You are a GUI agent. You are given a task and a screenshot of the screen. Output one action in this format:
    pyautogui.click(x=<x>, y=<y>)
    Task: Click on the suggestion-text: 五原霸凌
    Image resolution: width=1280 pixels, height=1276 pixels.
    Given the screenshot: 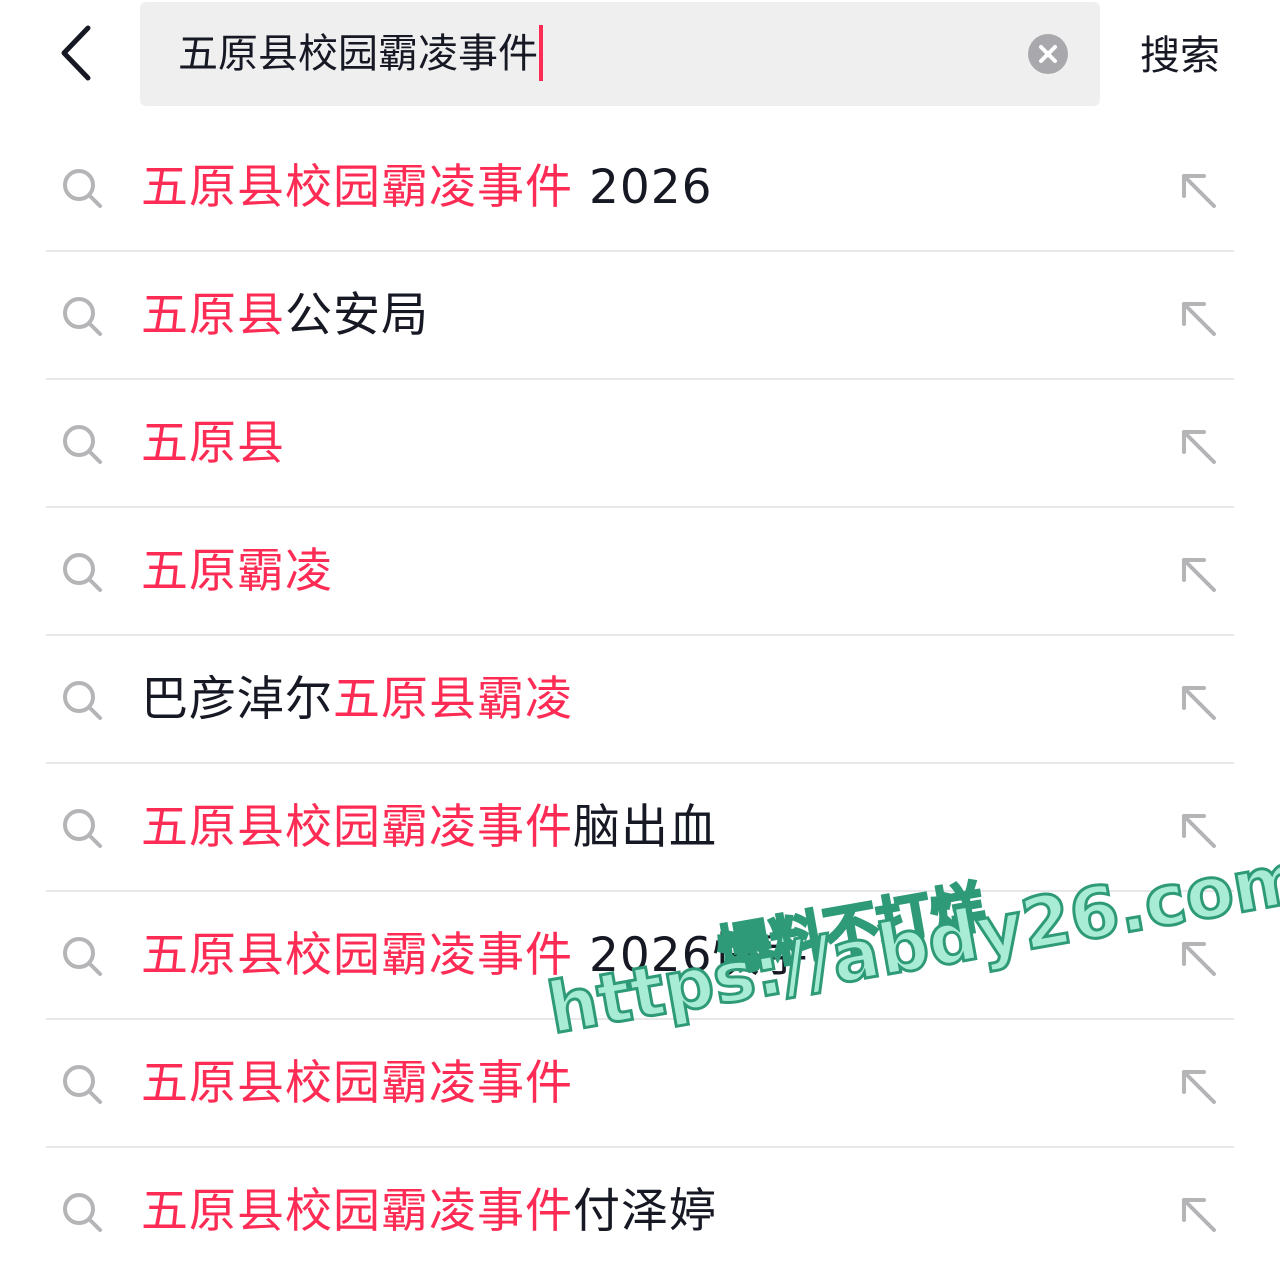 What is the action you would take?
    pyautogui.click(x=237, y=572)
    